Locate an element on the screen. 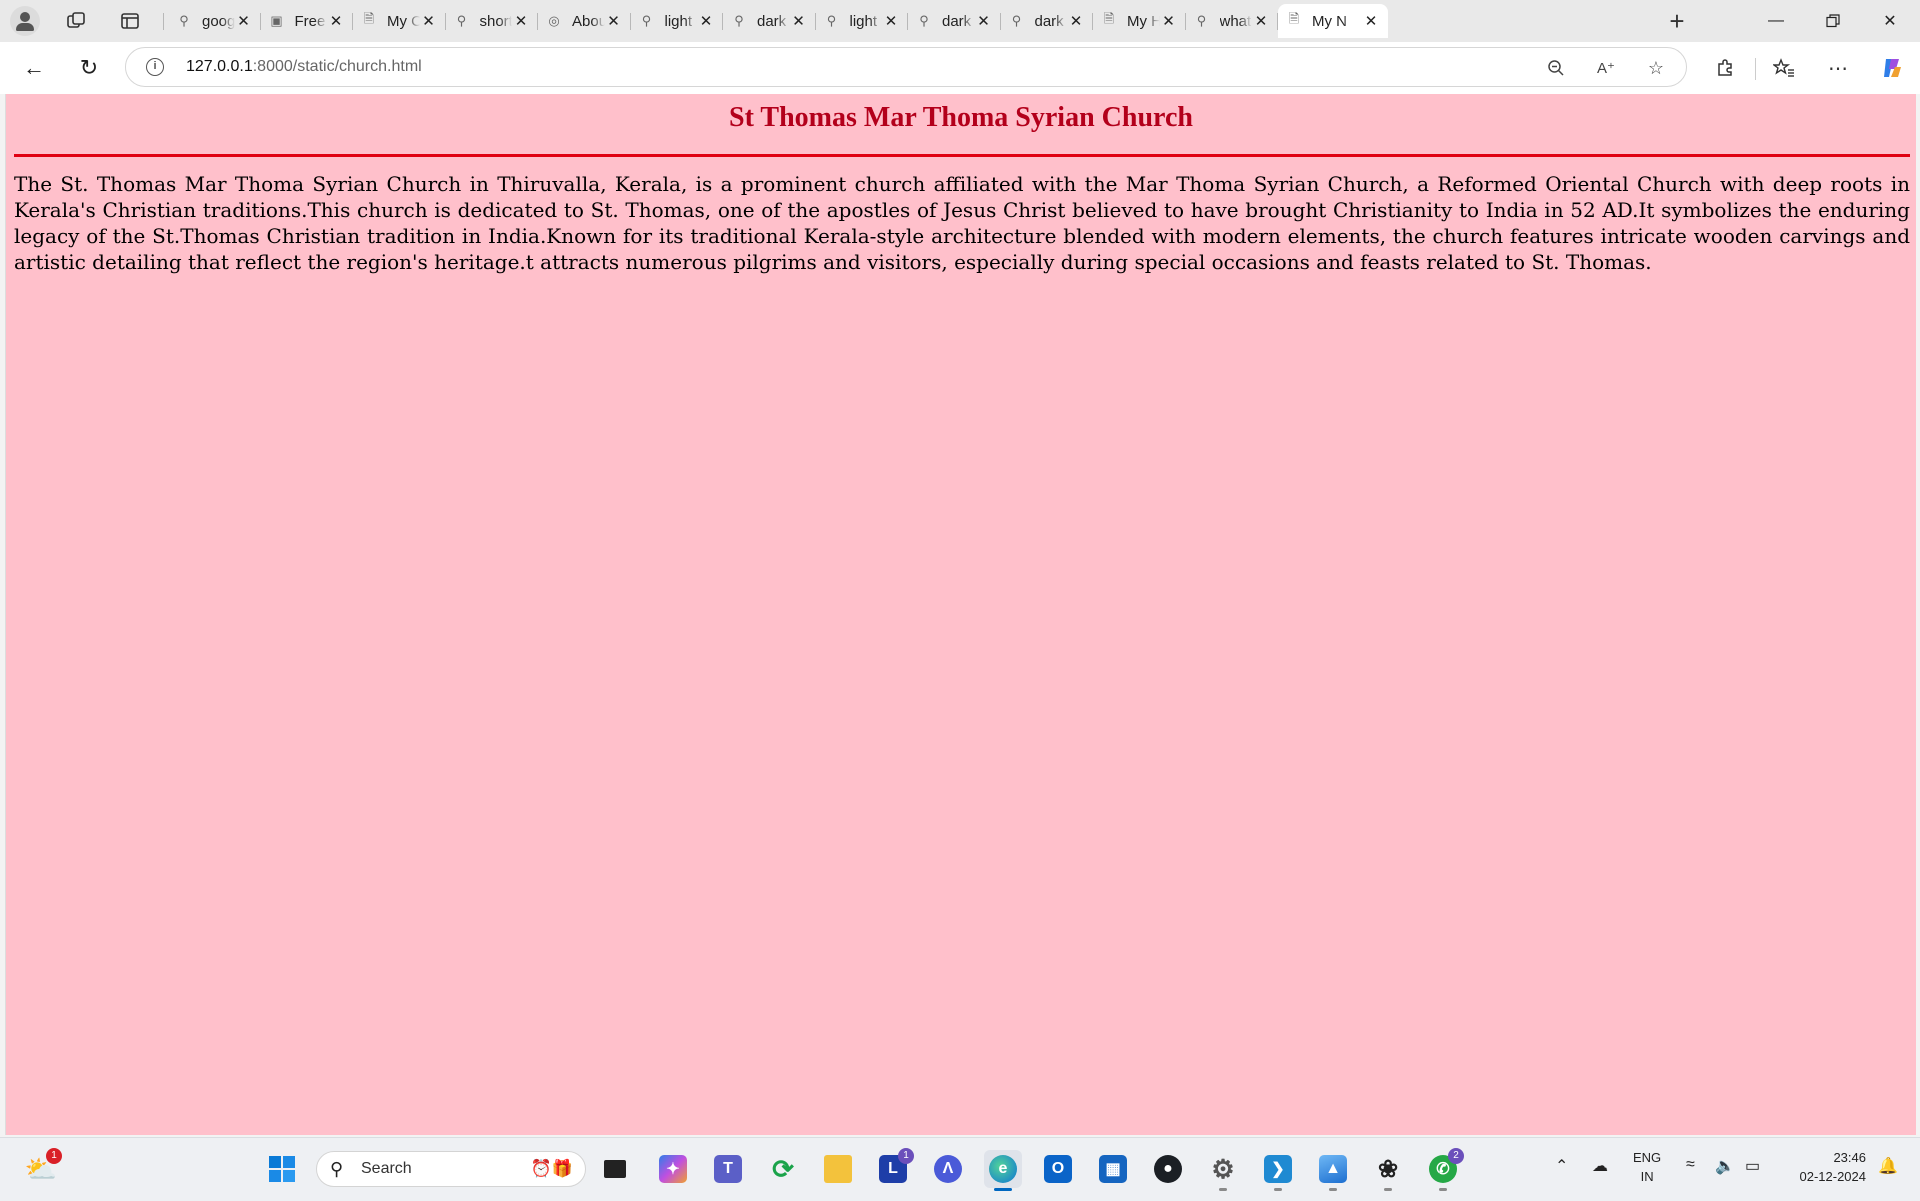 The height and width of the screenshot is (1201, 1920). site-info-icon: i is located at coordinates (155, 67).